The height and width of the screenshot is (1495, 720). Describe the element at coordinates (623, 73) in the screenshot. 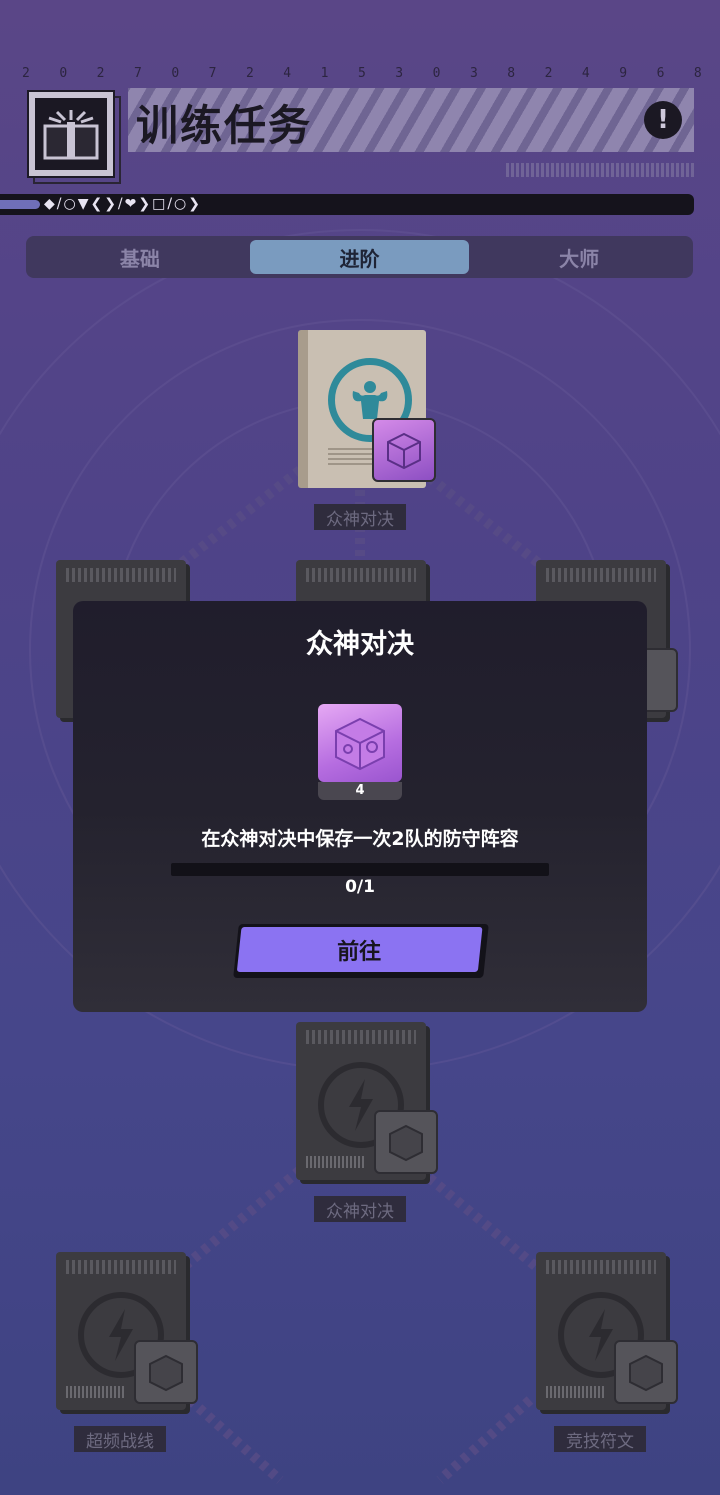

I see `digit: 9` at that location.